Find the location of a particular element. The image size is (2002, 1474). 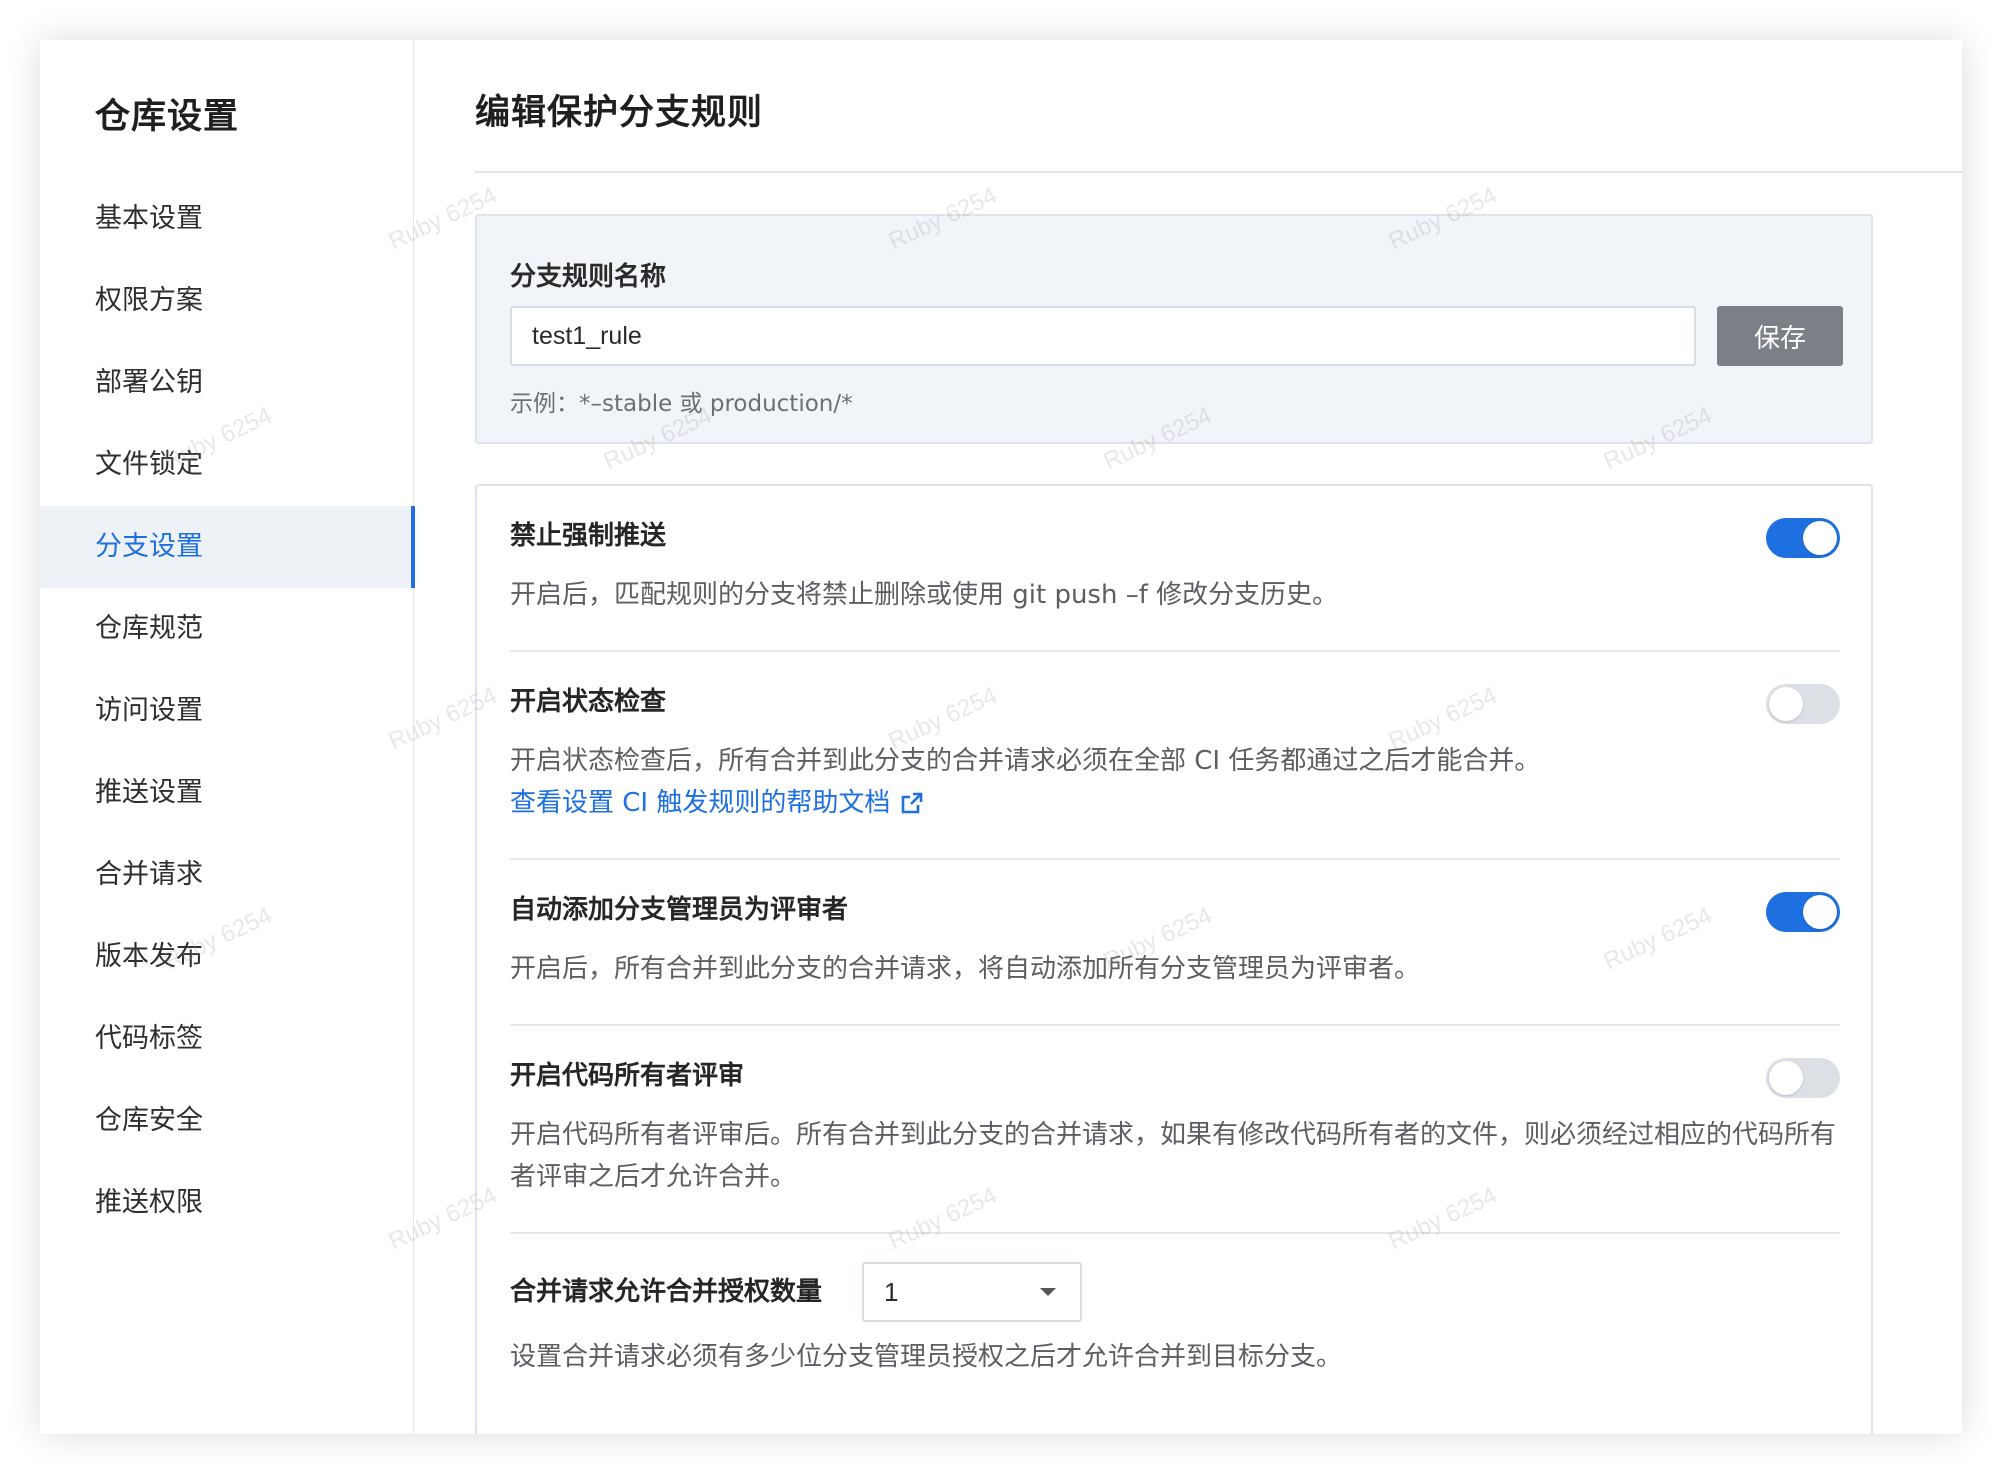

external-link-icon is located at coordinates (912, 803).